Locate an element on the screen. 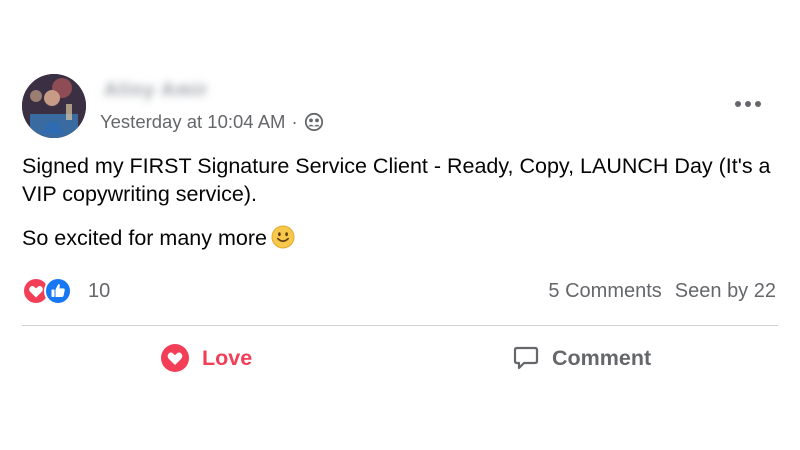 This screenshot has height=450, width=800. post-meta: Yesterday at 10:04 AM · is located at coordinates (212, 122).